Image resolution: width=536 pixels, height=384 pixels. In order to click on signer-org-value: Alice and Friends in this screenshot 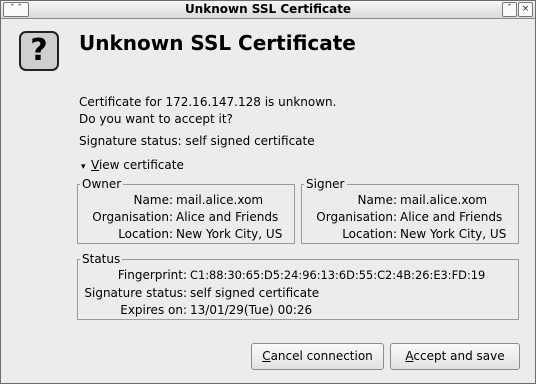, I will do `click(451, 217)`.